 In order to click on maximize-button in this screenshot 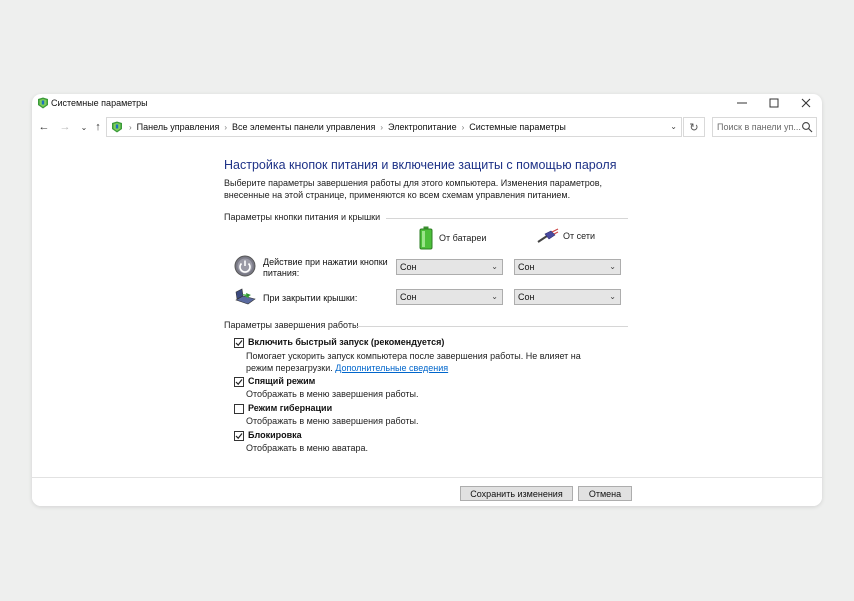, I will do `click(774, 103)`.